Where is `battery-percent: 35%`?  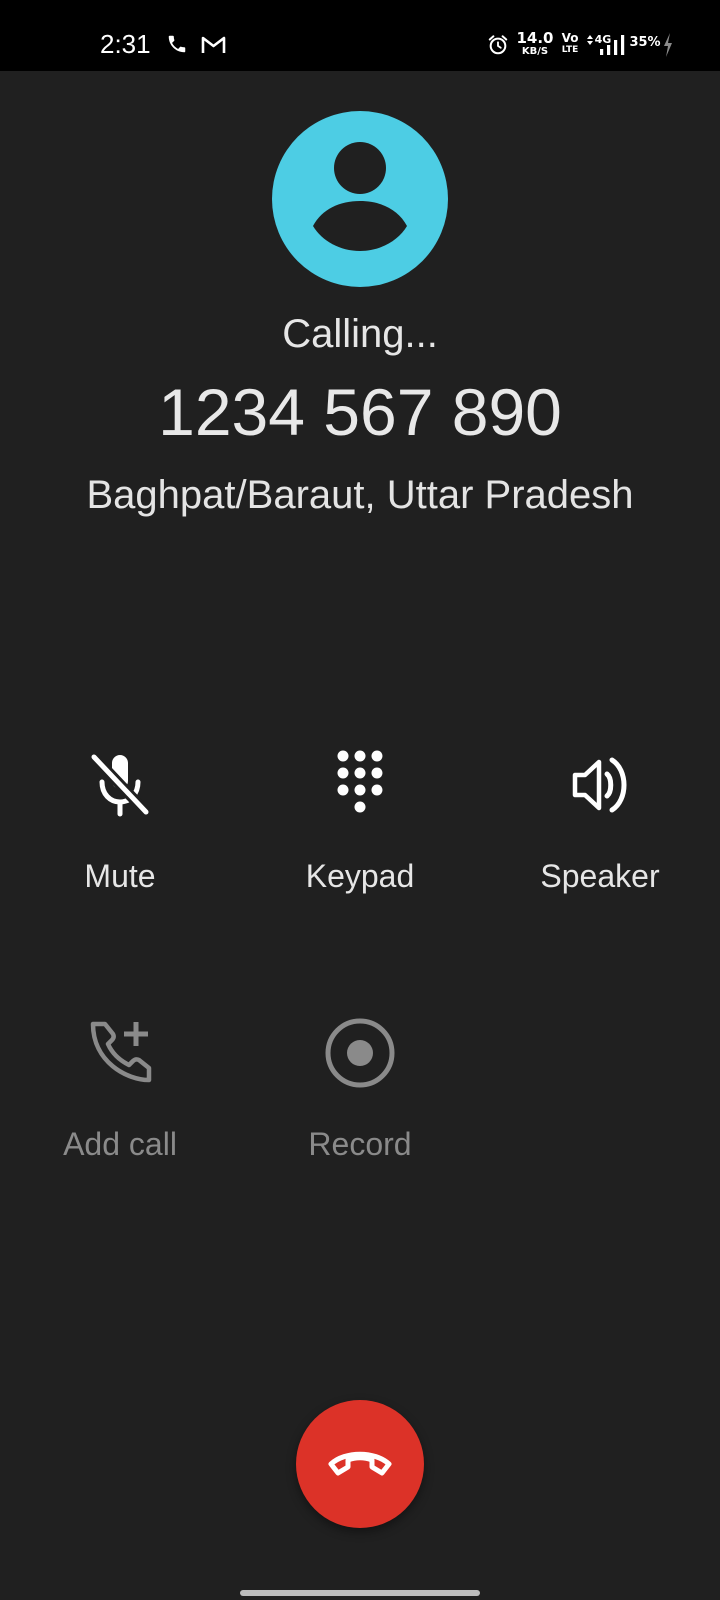 battery-percent: 35% is located at coordinates (645, 42).